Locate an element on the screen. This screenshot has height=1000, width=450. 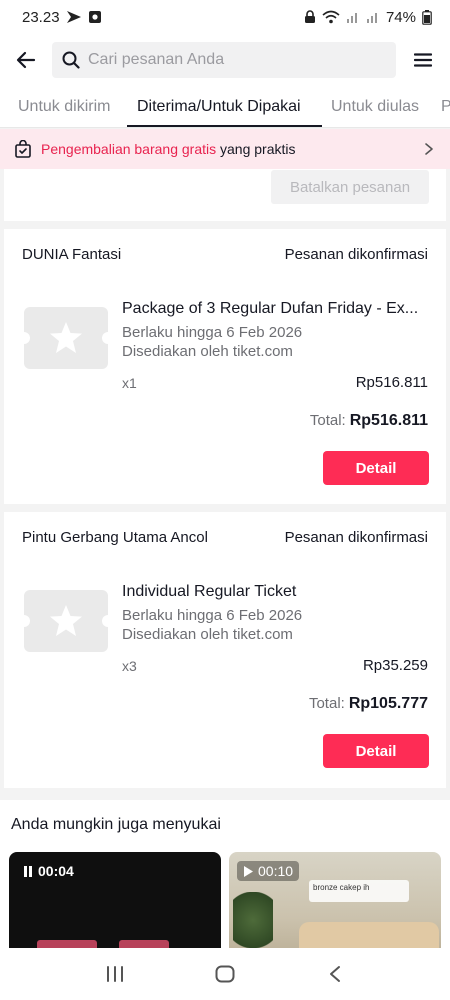
top-bar is located at coordinates (225, 60).